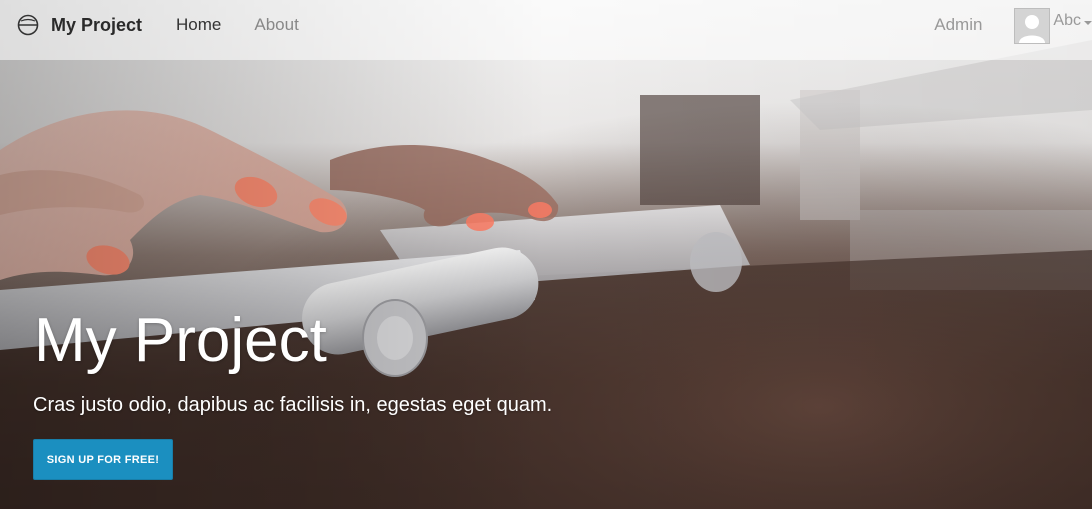 The width and height of the screenshot is (1092, 509). I want to click on brand-link: My Project, so click(79, 25).